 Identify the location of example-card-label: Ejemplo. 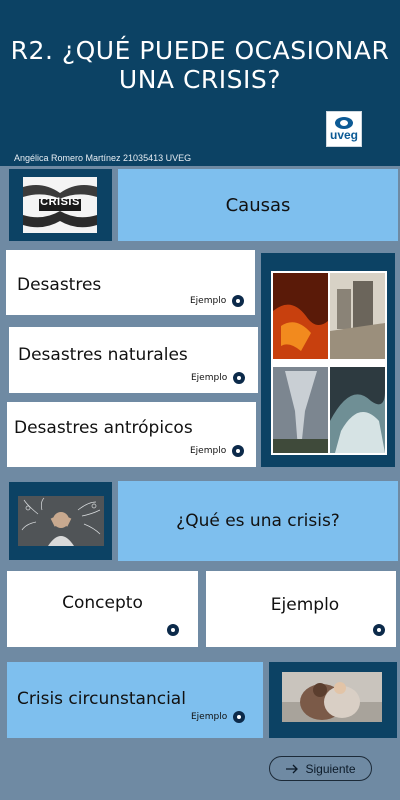
(305, 605).